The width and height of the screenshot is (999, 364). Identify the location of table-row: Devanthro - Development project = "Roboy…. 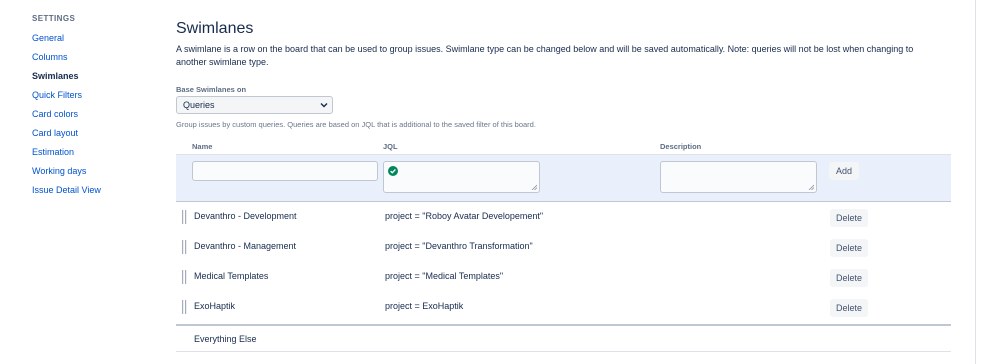
(563, 217).